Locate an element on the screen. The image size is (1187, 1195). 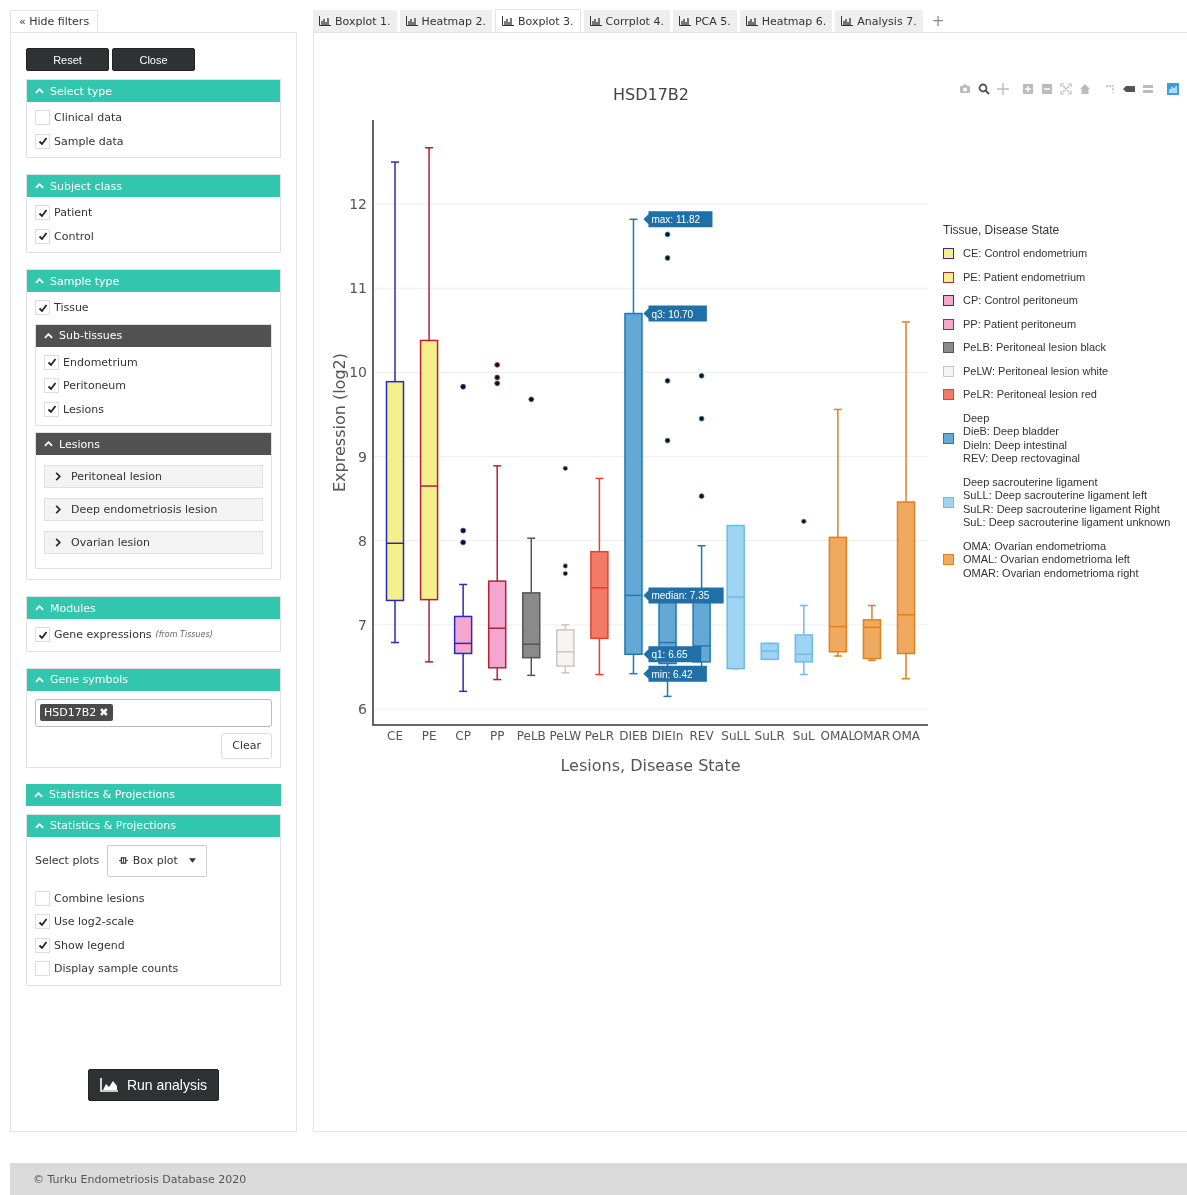
collapsible-item: Peritoneal lesion is located at coordinates (153, 476).